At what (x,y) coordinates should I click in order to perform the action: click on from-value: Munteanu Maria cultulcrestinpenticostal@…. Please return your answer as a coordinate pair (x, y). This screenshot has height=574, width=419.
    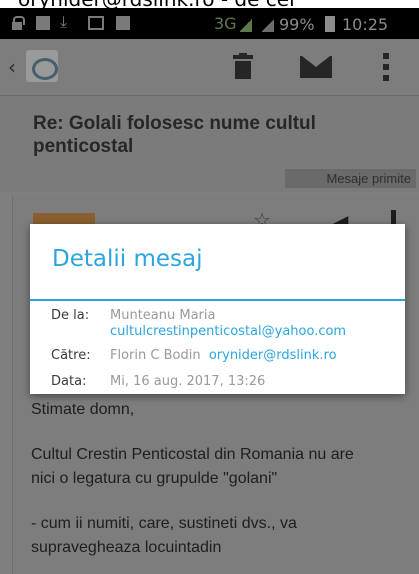
    Looking at the image, I should click on (228, 324).